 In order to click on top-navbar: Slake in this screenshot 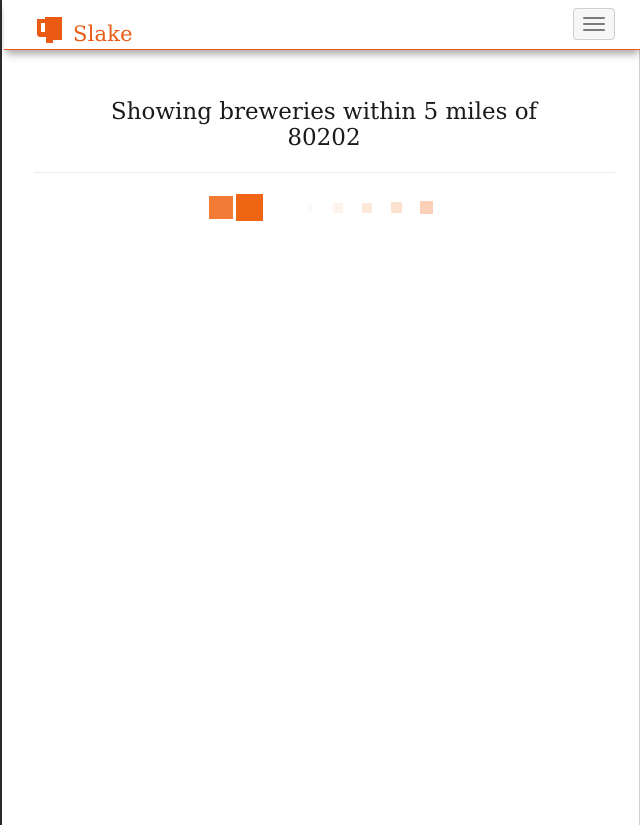, I will do `click(322, 25)`.